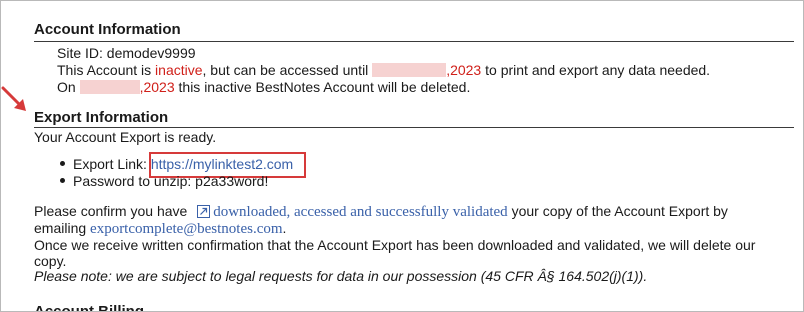  I want to click on account-status-suffix: to print and export any data needed., so click(596, 70).